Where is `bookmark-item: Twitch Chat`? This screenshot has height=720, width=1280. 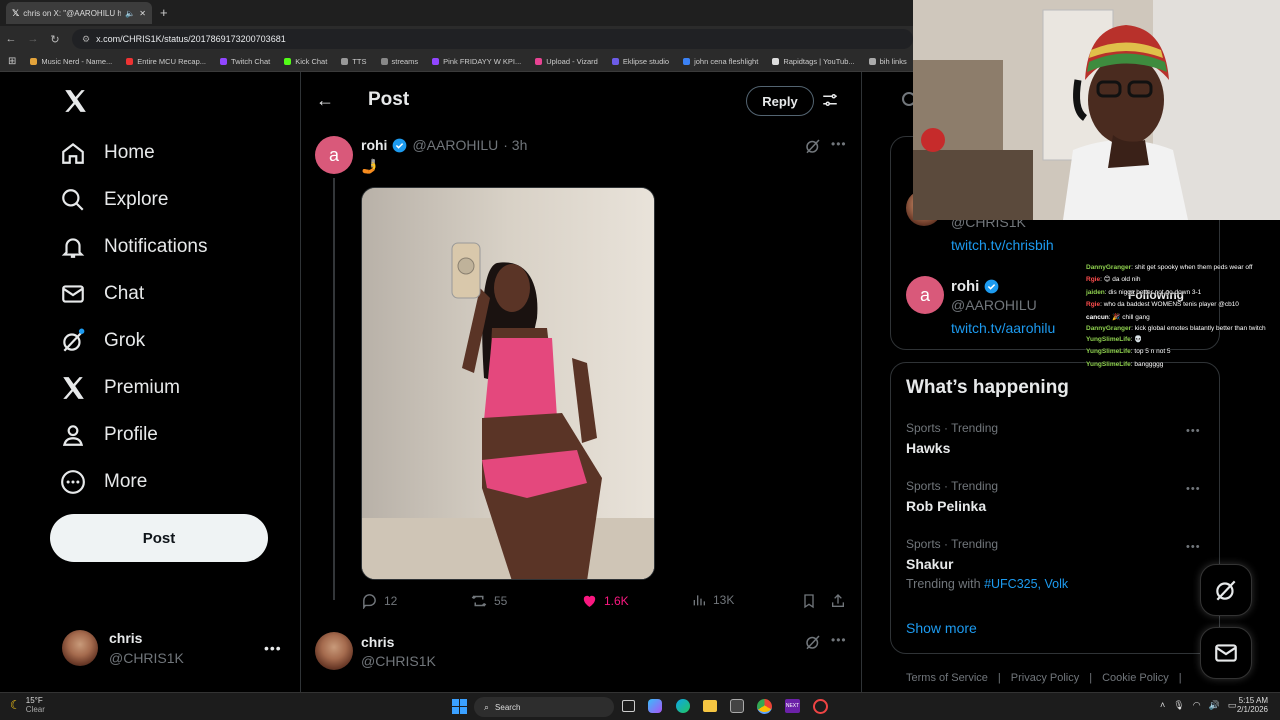
bookmark-item: Twitch Chat is located at coordinates (245, 61).